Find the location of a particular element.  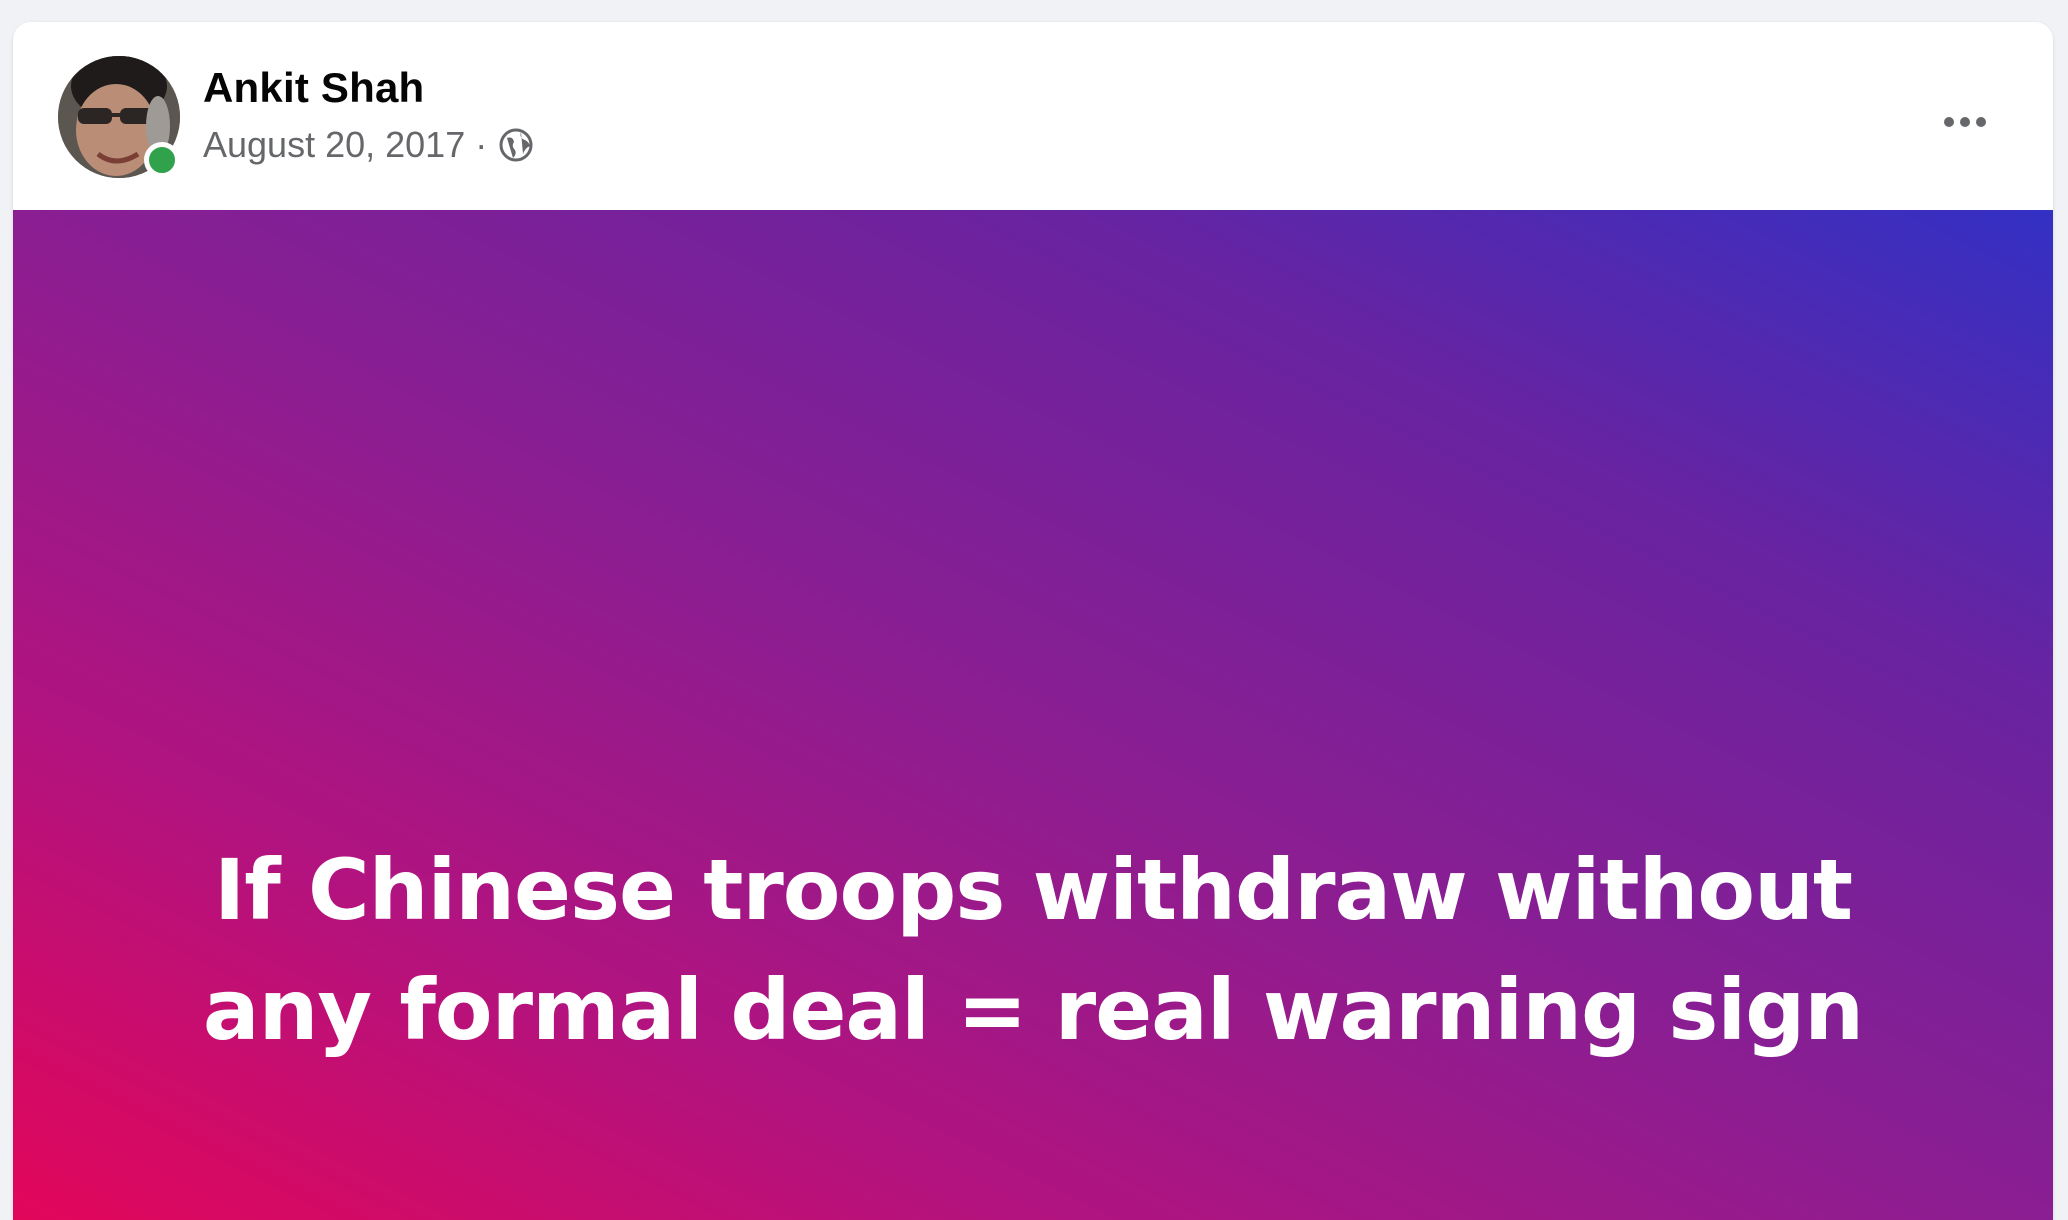

post-date: August 20, 2017 is located at coordinates (334, 145).